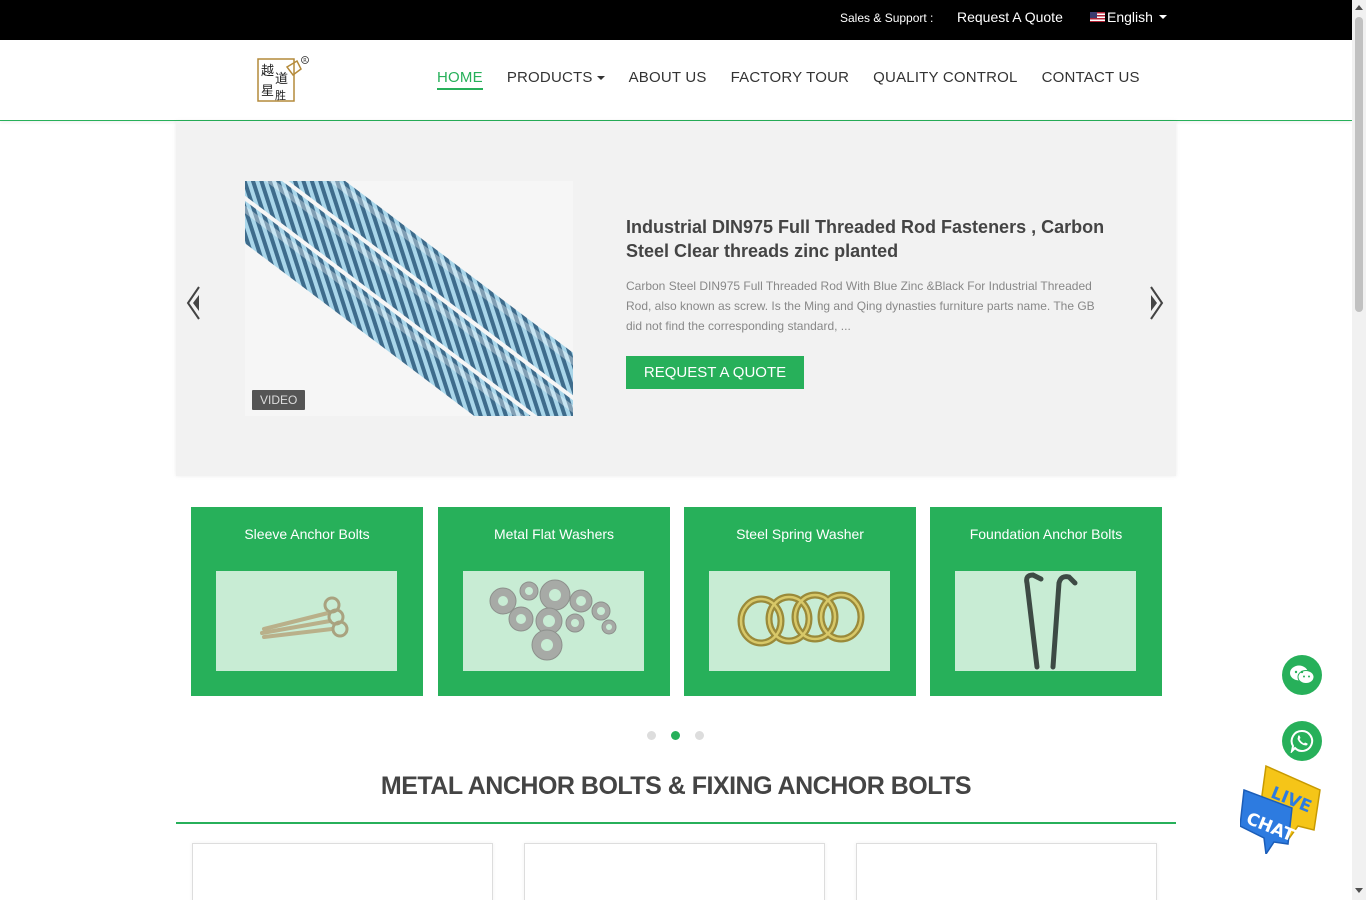 The height and width of the screenshot is (900, 1366). I want to click on sales-support-label: Sales & Support :, so click(887, 18).